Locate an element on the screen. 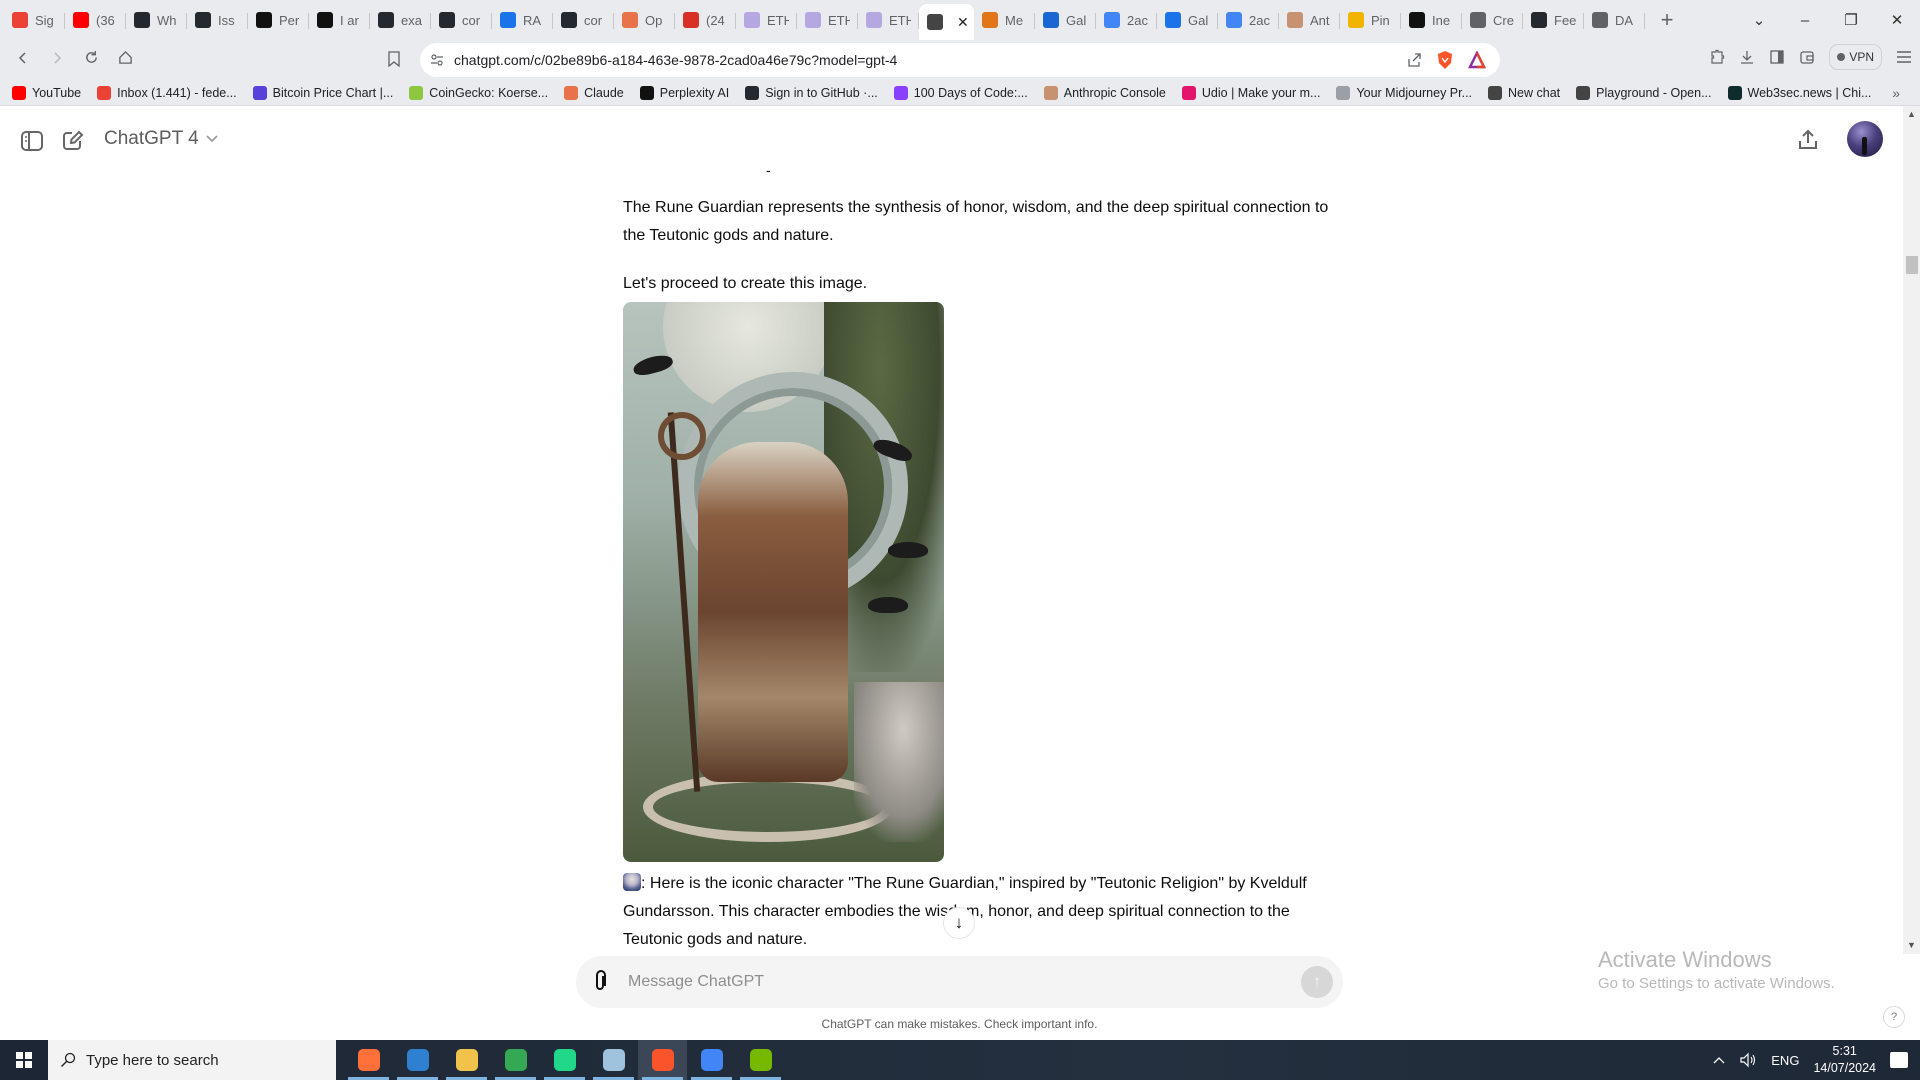  tab: exa is located at coordinates (400, 20).